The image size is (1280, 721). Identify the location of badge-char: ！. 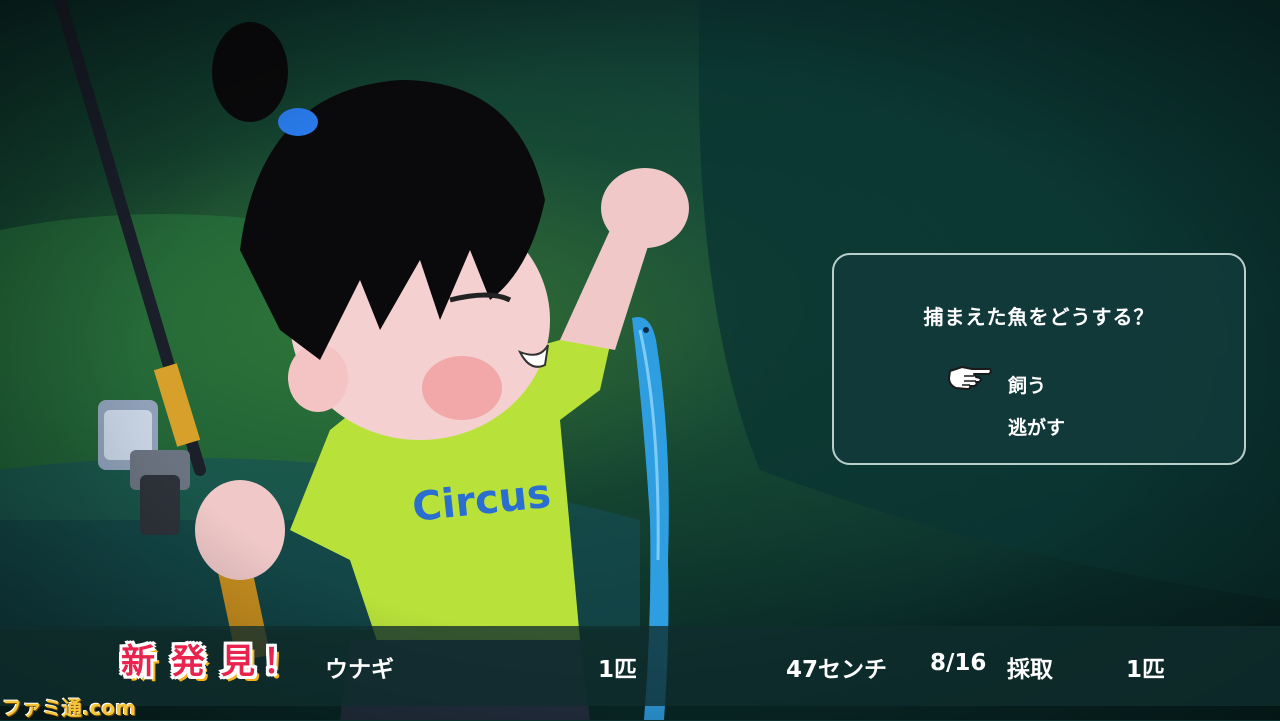
(280, 662).